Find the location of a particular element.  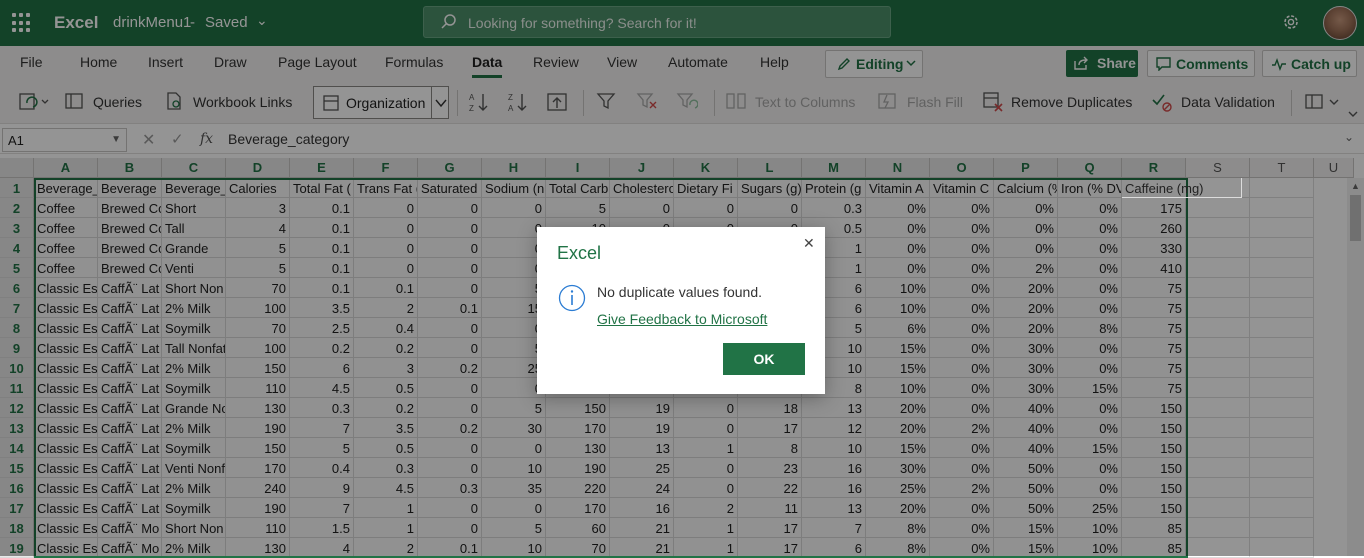

dialog-message: No duplicate values found. is located at coordinates (679, 292).